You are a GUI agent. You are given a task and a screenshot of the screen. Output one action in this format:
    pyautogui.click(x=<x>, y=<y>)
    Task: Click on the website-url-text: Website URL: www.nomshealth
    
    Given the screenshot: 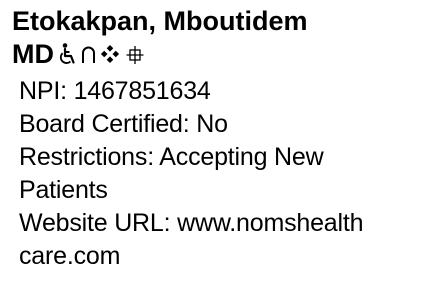 What is the action you would take?
    pyautogui.click(x=191, y=223)
    